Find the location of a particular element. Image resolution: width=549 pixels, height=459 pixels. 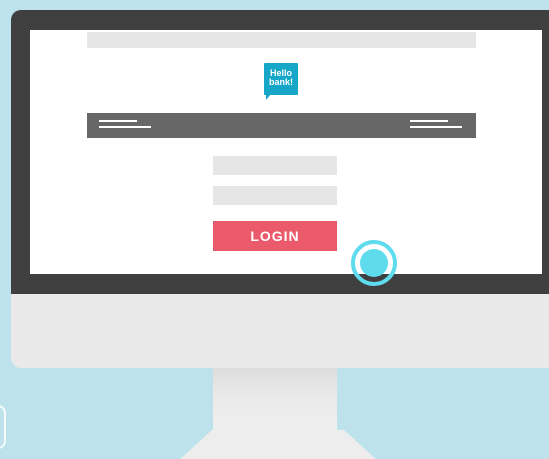

hello-bank-logo: Hello bank! is located at coordinates (281, 81).